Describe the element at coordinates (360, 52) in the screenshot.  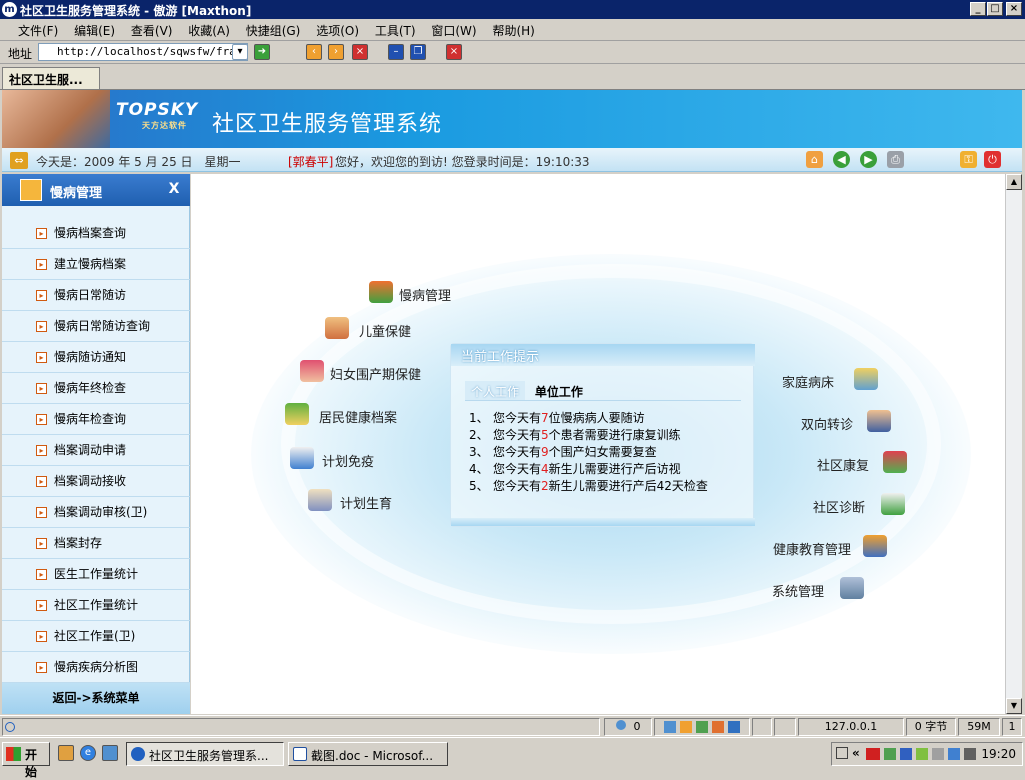
I see `stop-icon: ×` at that location.